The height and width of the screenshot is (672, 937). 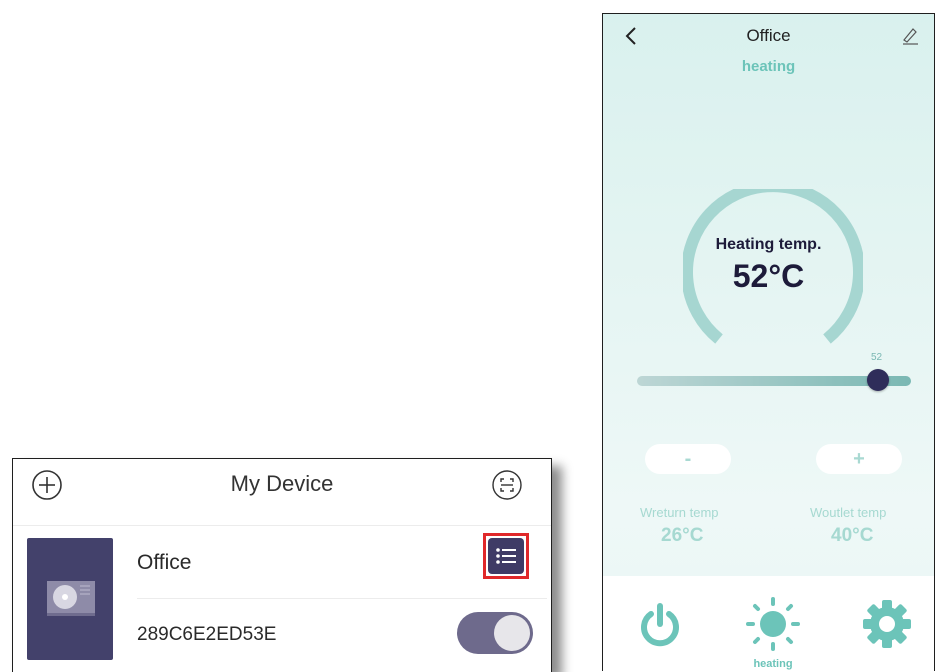 I want to click on my-device-header: My Device, so click(x=282, y=491).